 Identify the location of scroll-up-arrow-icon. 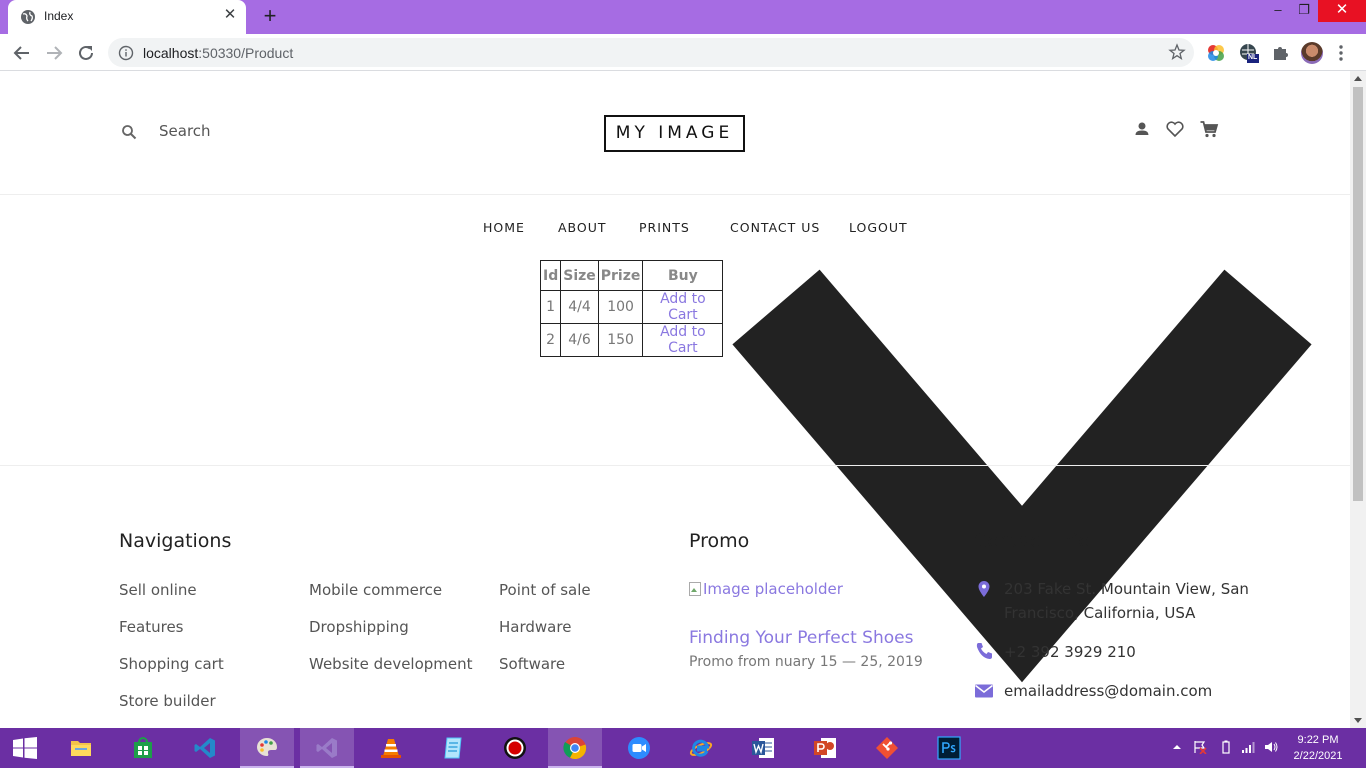
(1358, 78).